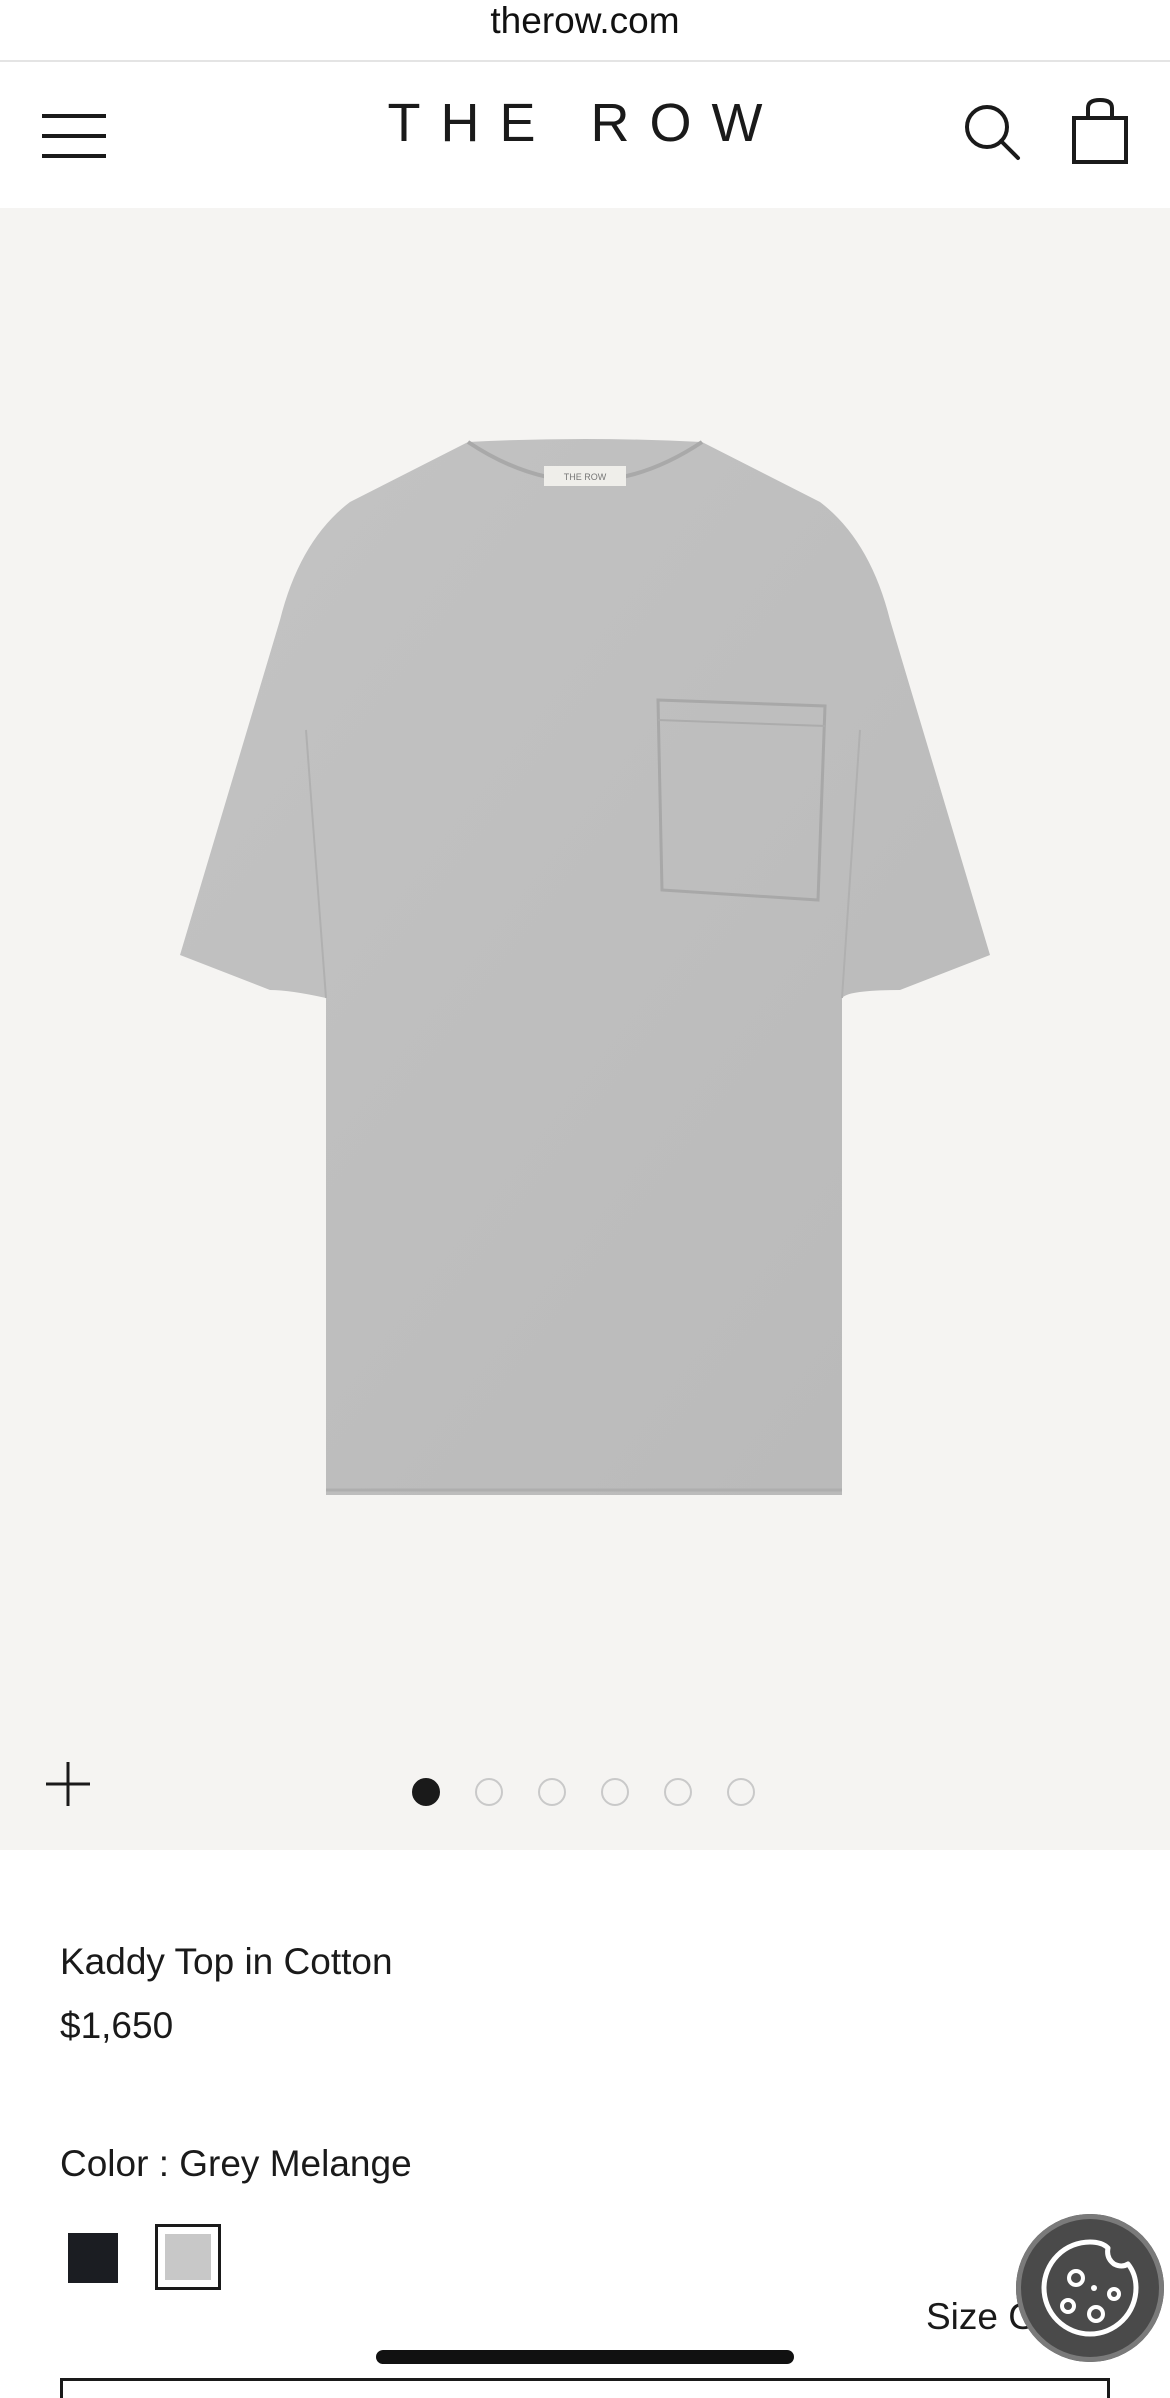  I want to click on color-swatch-grey-melange, so click(188, 2257).